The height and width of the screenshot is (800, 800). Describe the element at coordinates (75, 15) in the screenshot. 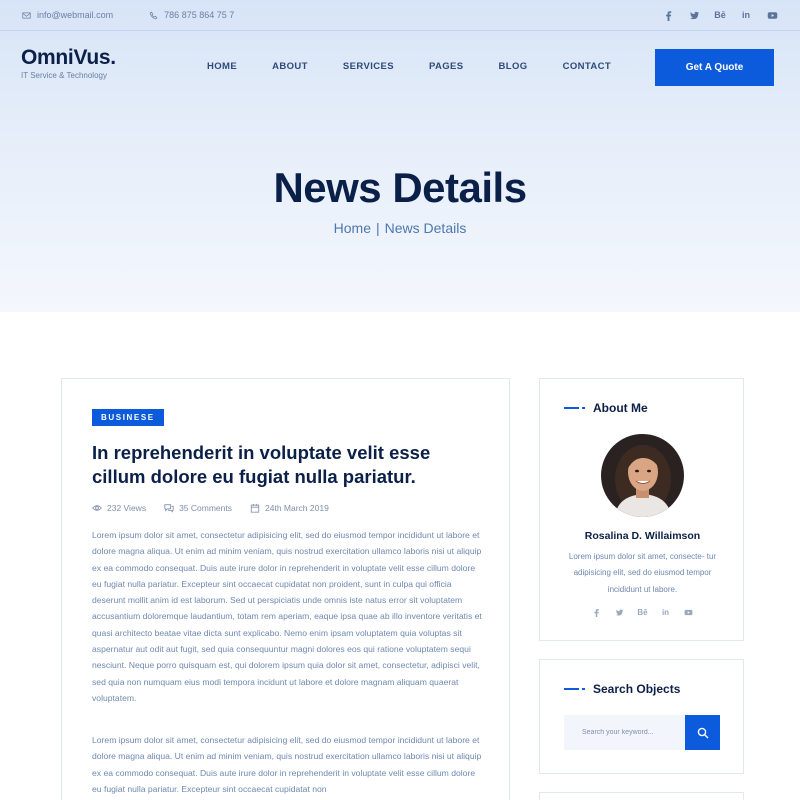

I see `email-text: info@webmail.com` at that location.